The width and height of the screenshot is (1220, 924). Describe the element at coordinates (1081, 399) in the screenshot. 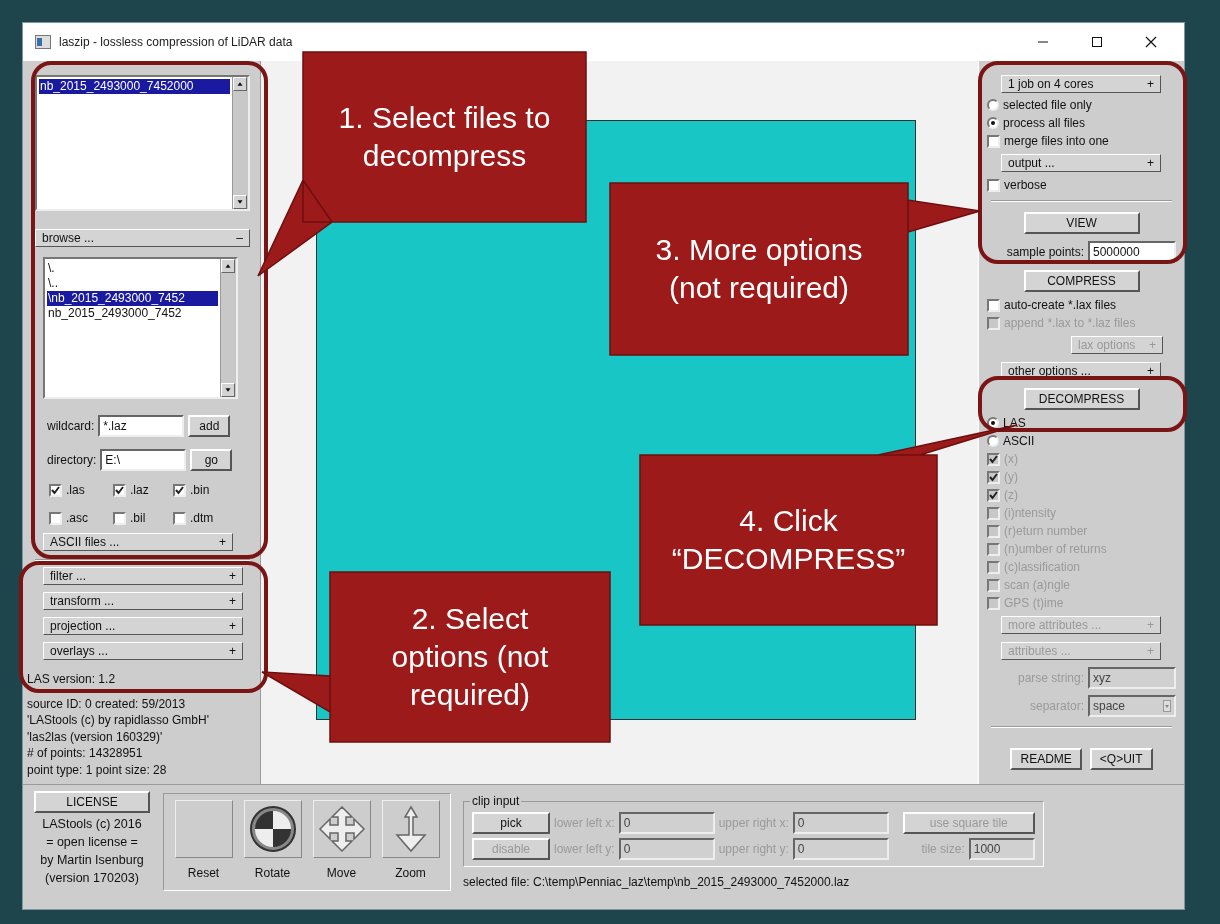

I see `action-button: DECOMPRESS` at that location.